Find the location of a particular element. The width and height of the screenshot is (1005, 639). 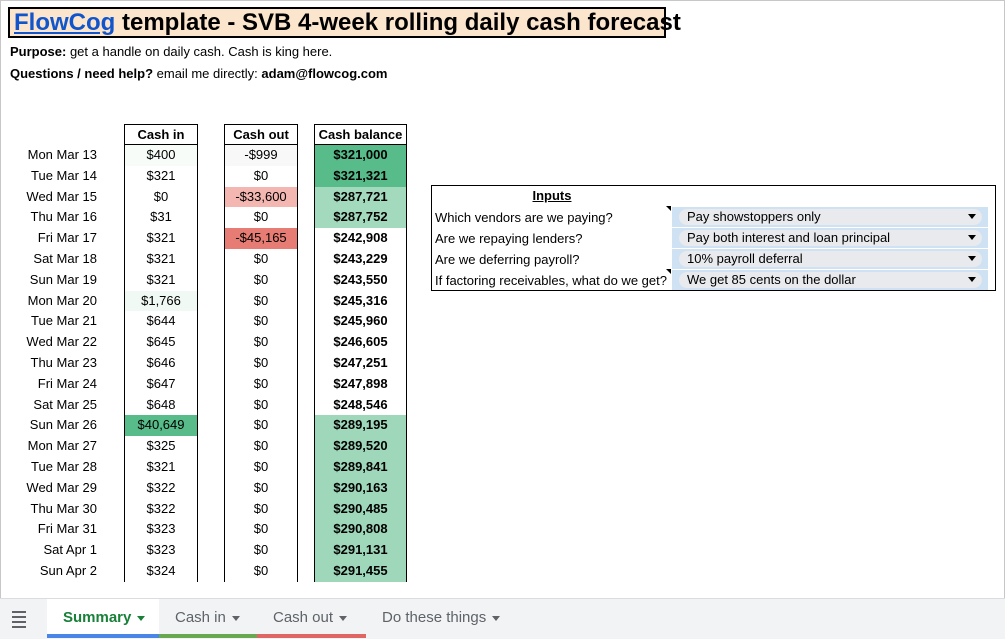

cash-in-cell: $648 is located at coordinates (161, 405).